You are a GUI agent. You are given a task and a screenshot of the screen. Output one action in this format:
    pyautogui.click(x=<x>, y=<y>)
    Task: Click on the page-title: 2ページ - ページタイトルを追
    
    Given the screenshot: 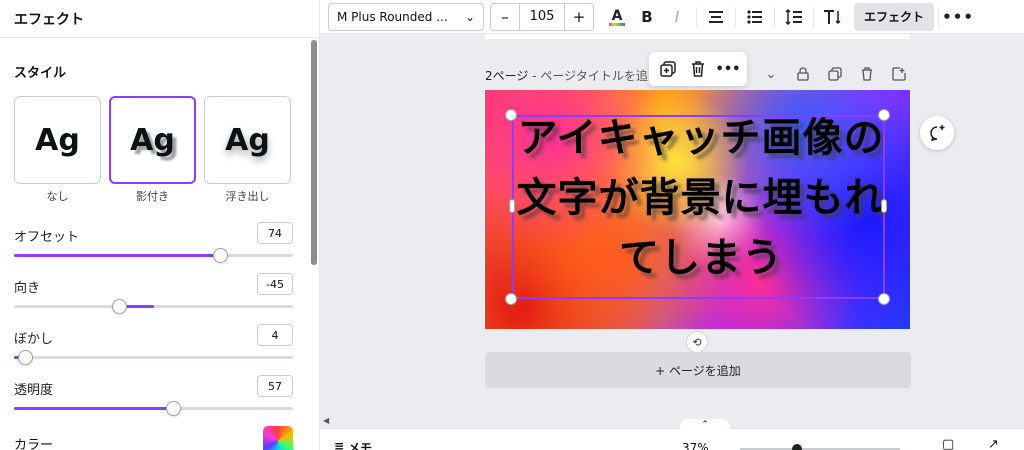 What is the action you would take?
    pyautogui.click(x=566, y=75)
    